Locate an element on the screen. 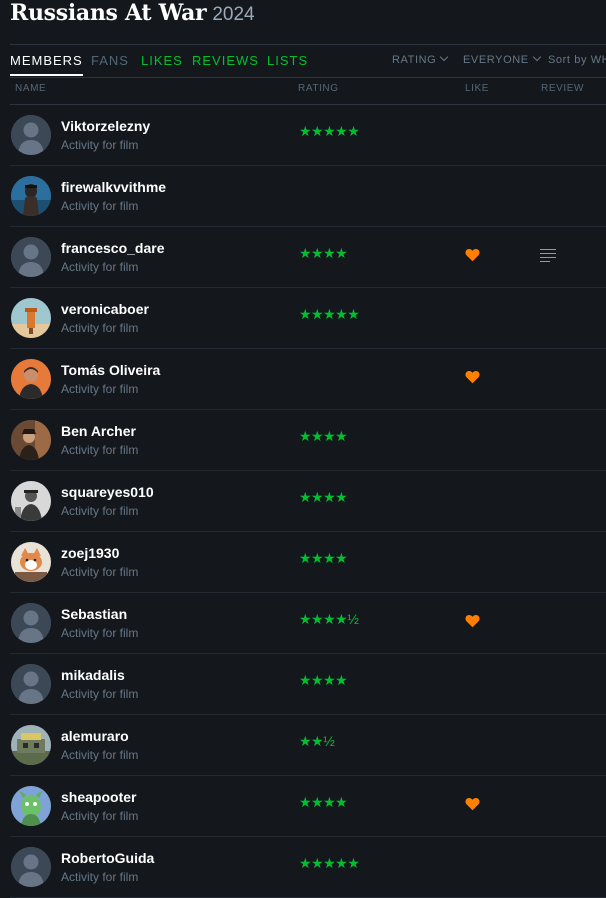  member-row: Sebastian Activity for film ★★★★½ is located at coordinates (308, 623).